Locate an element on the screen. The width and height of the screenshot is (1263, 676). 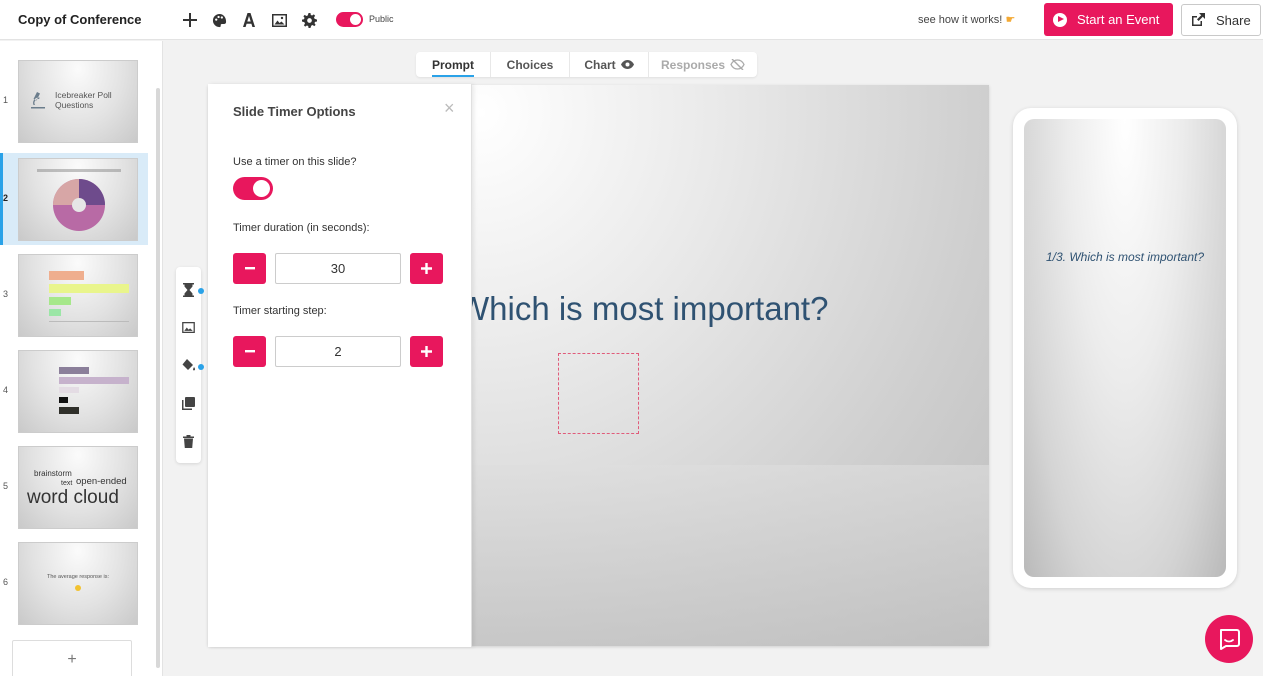
tab-label: Choices is located at coordinates (530, 64).